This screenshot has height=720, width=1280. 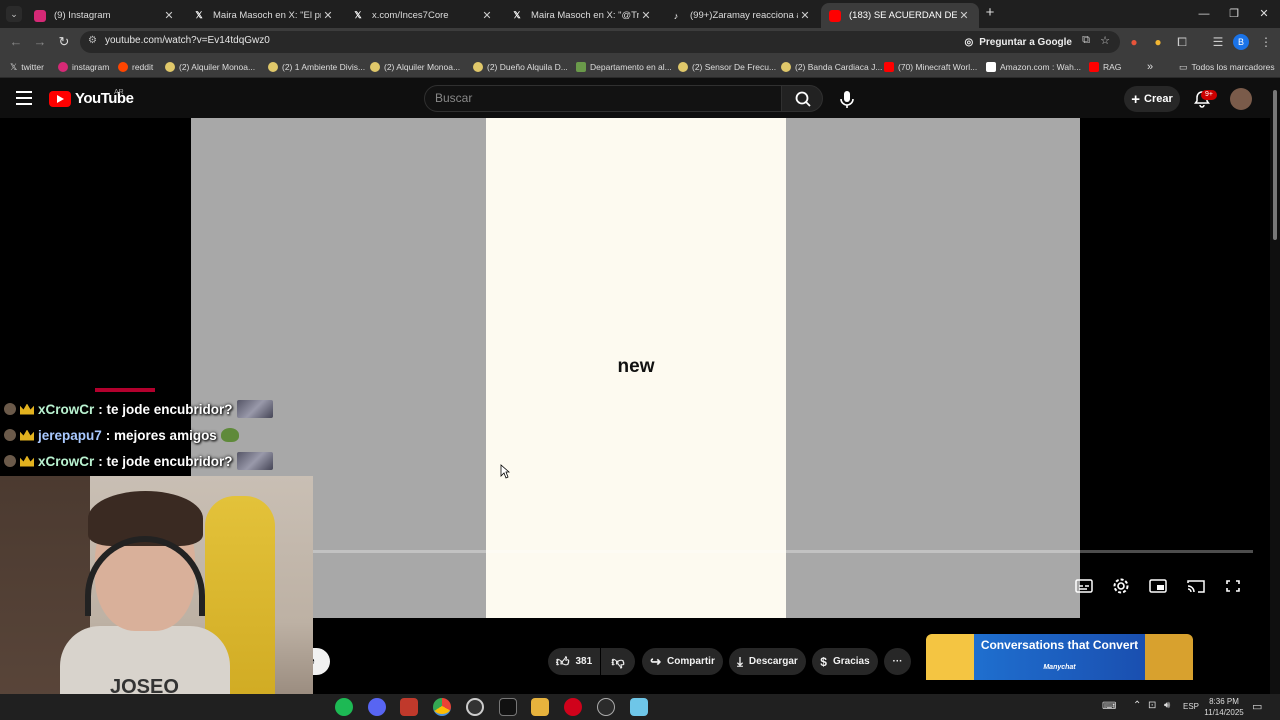 I want to click on miniplayer-icon, so click(x=1158, y=586).